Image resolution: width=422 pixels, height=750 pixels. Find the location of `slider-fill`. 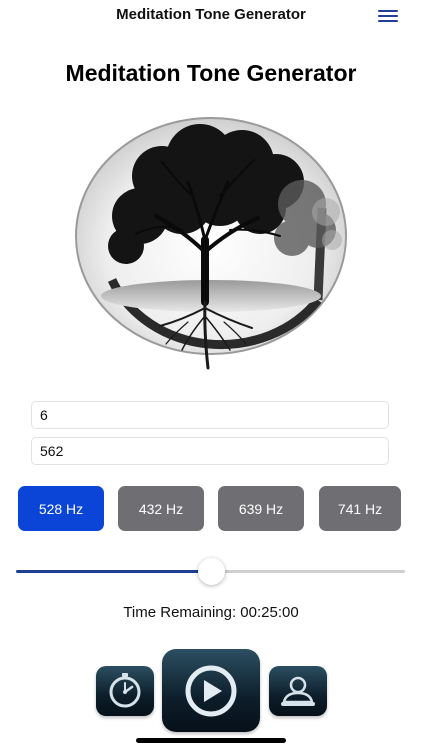

slider-fill is located at coordinates (114, 571).